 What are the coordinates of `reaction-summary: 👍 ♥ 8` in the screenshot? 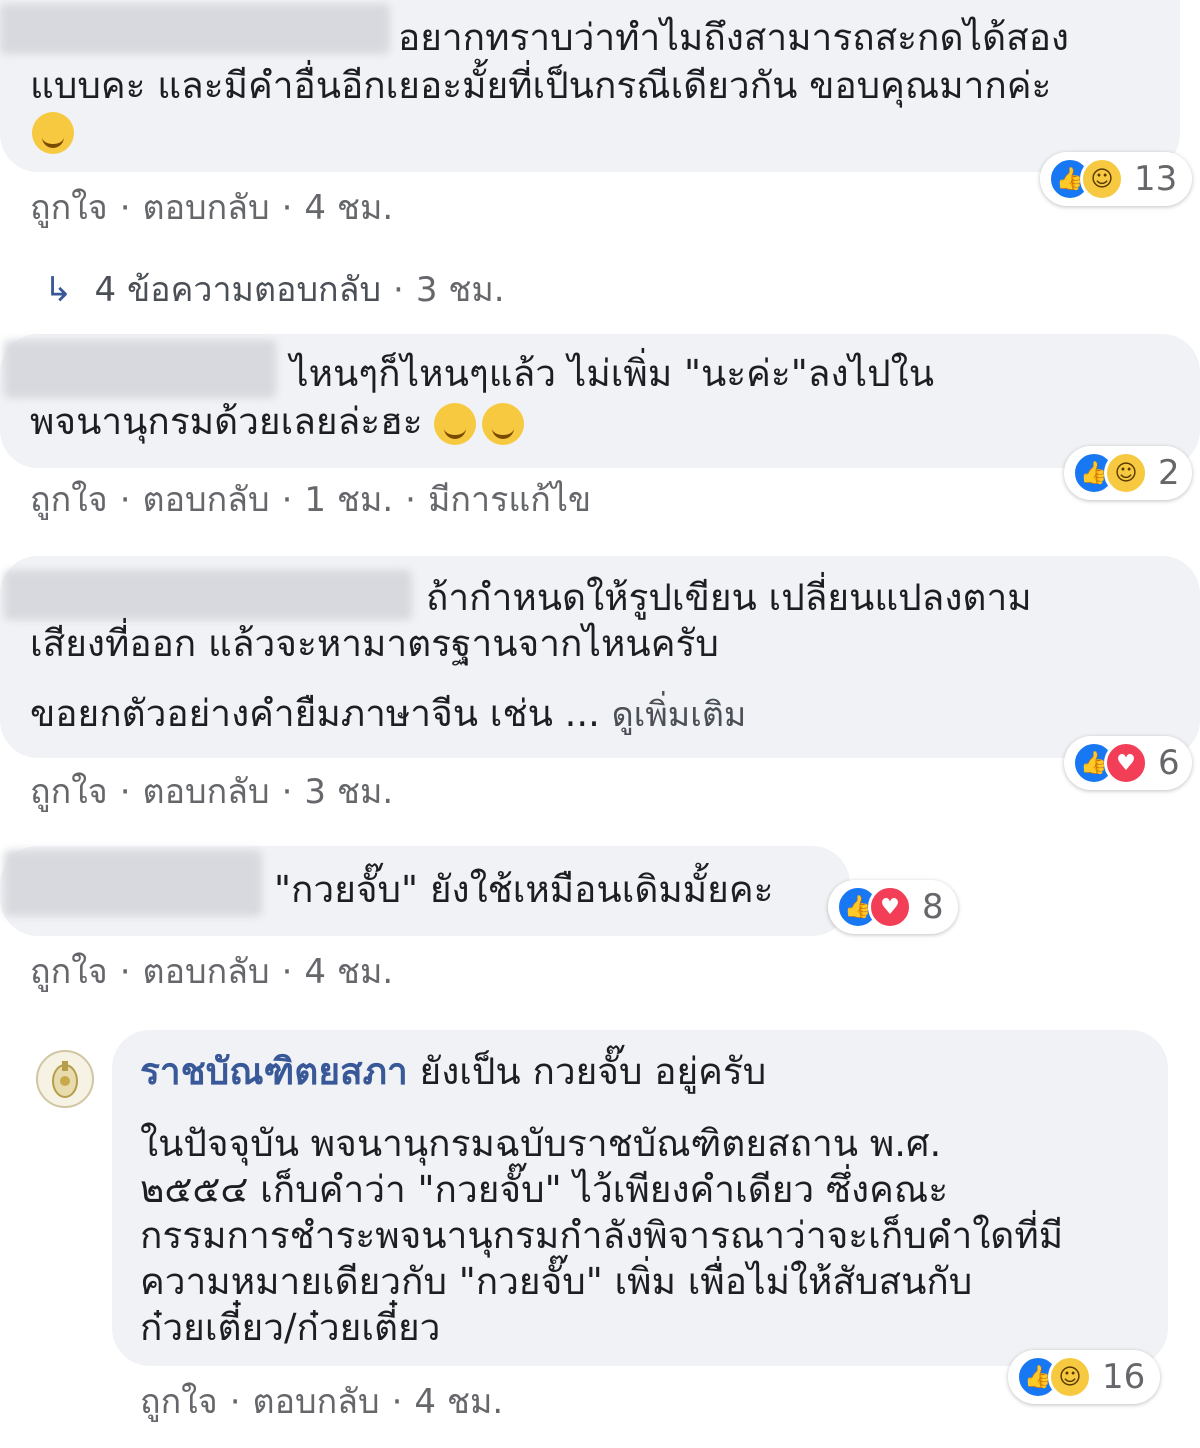 It's located at (893, 907).